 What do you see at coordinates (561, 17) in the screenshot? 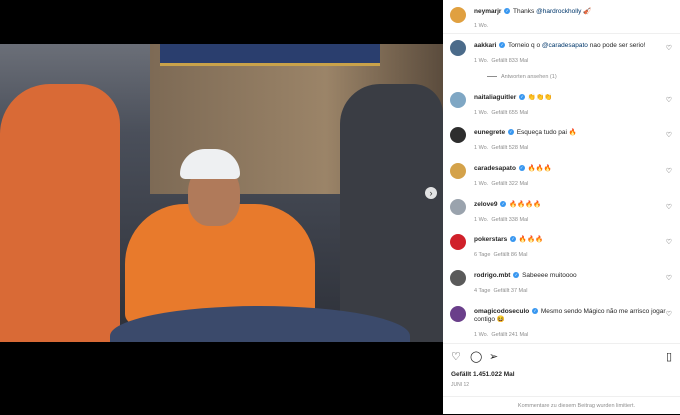
I see `caption-row: neymarjr ✓ Thanks @hardrockholly 🎻 1 Wo.` at bounding box center [561, 17].